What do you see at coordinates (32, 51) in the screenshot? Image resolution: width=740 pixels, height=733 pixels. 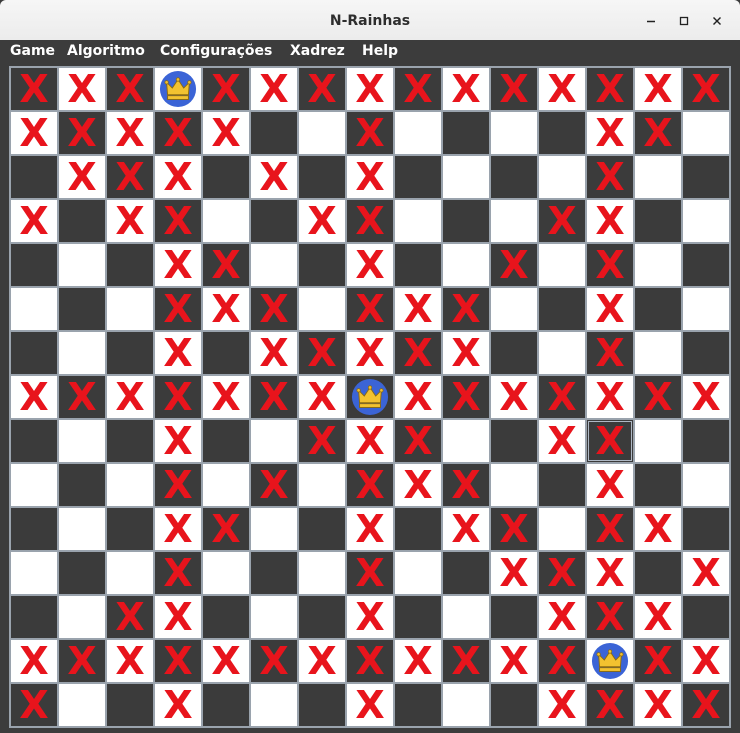 I see `menu-game: Game` at bounding box center [32, 51].